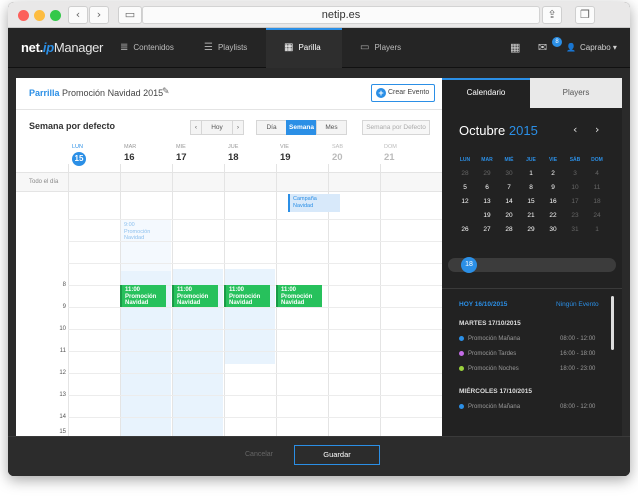 Image resolution: width=638 pixels, height=500 pixels. What do you see at coordinates (337, 455) in the screenshot?
I see `save-button: Guardar` at bounding box center [337, 455].